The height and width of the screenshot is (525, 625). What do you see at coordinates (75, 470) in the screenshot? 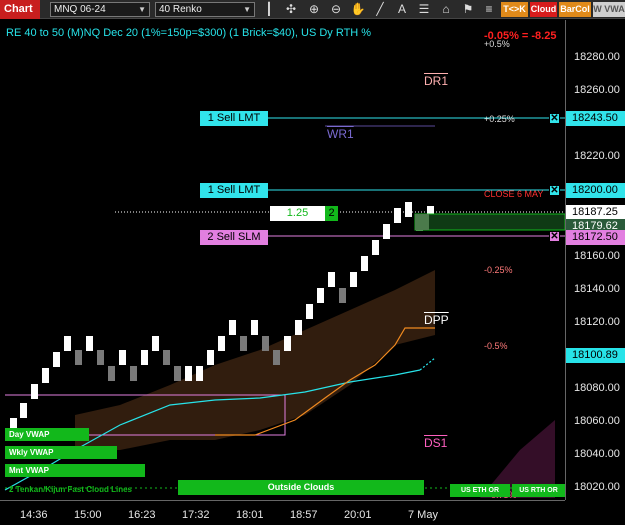
I see `mnt-vwap-tag: Mnt VWAP` at bounding box center [75, 470].